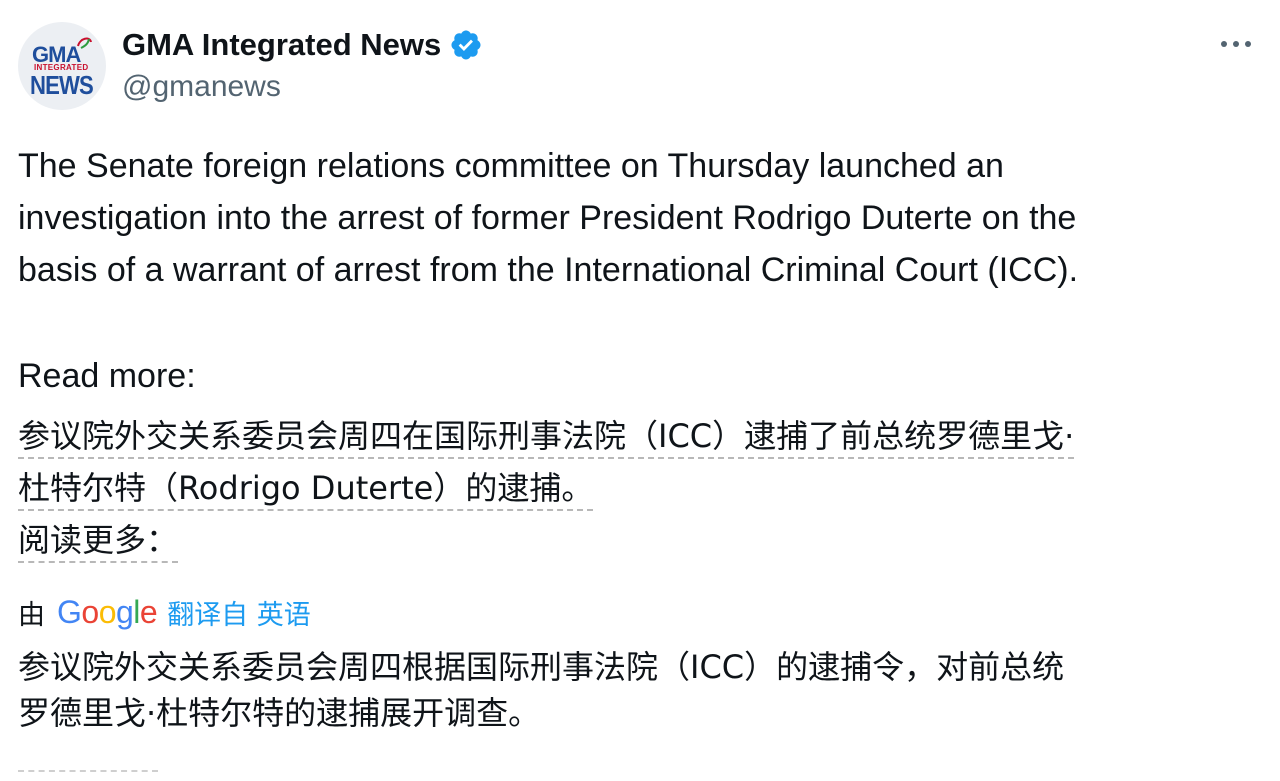 Image resolution: width=1280 pixels, height=781 pixels. What do you see at coordinates (31, 615) in the screenshot?
I see `translated-by-prefix: 由` at bounding box center [31, 615].